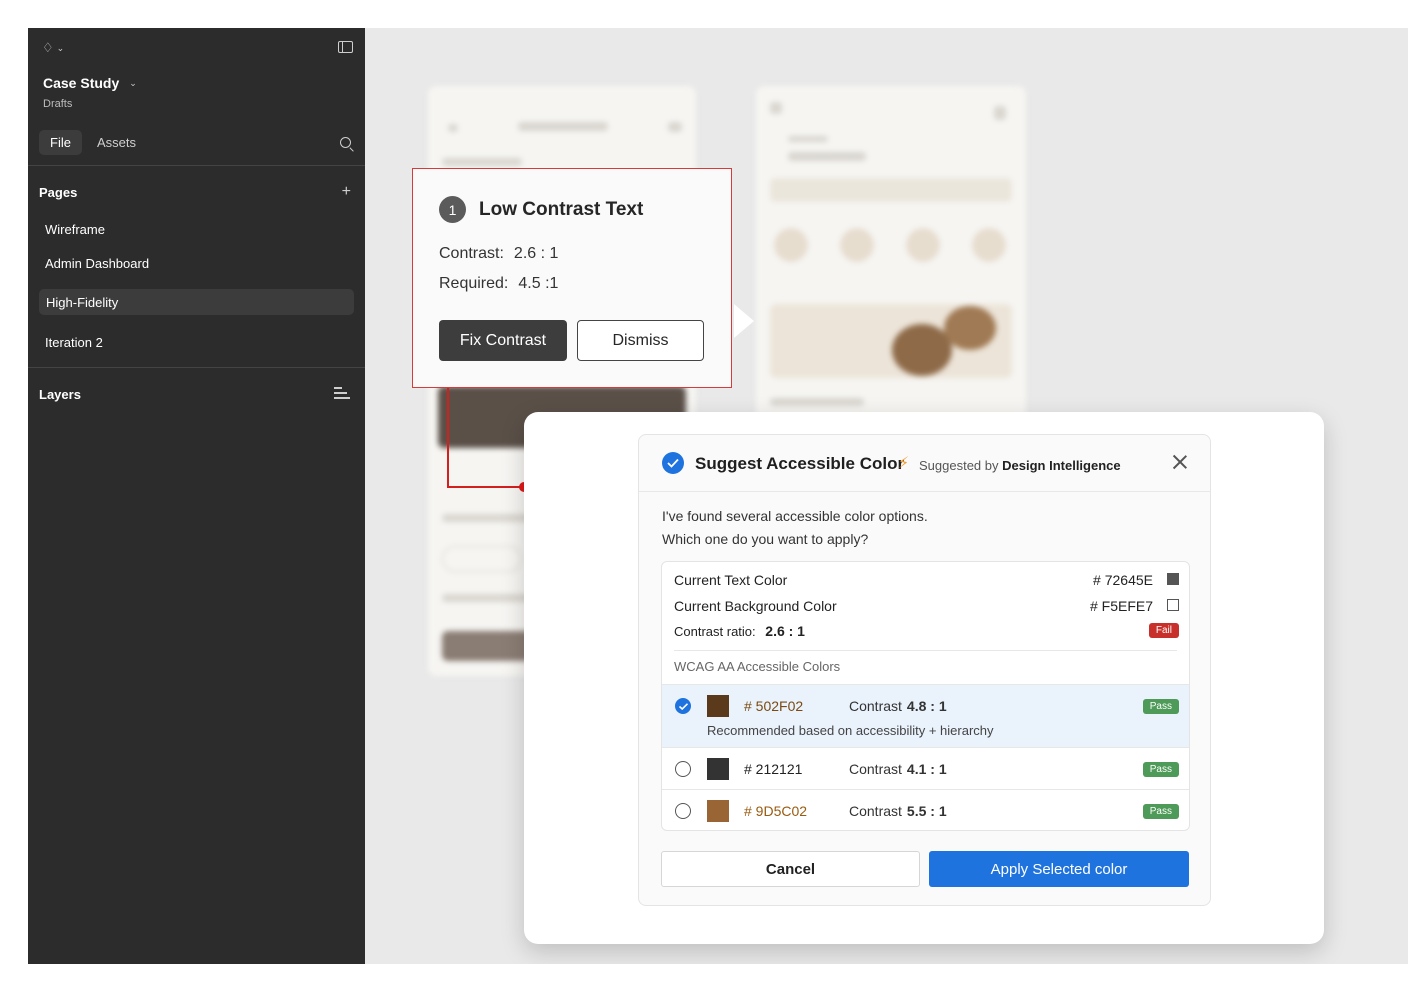 This screenshot has height=992, width=1408. Describe the element at coordinates (499, 253) in the screenshot. I see `contrast-line: Contrast: 2.6 : 1` at that location.